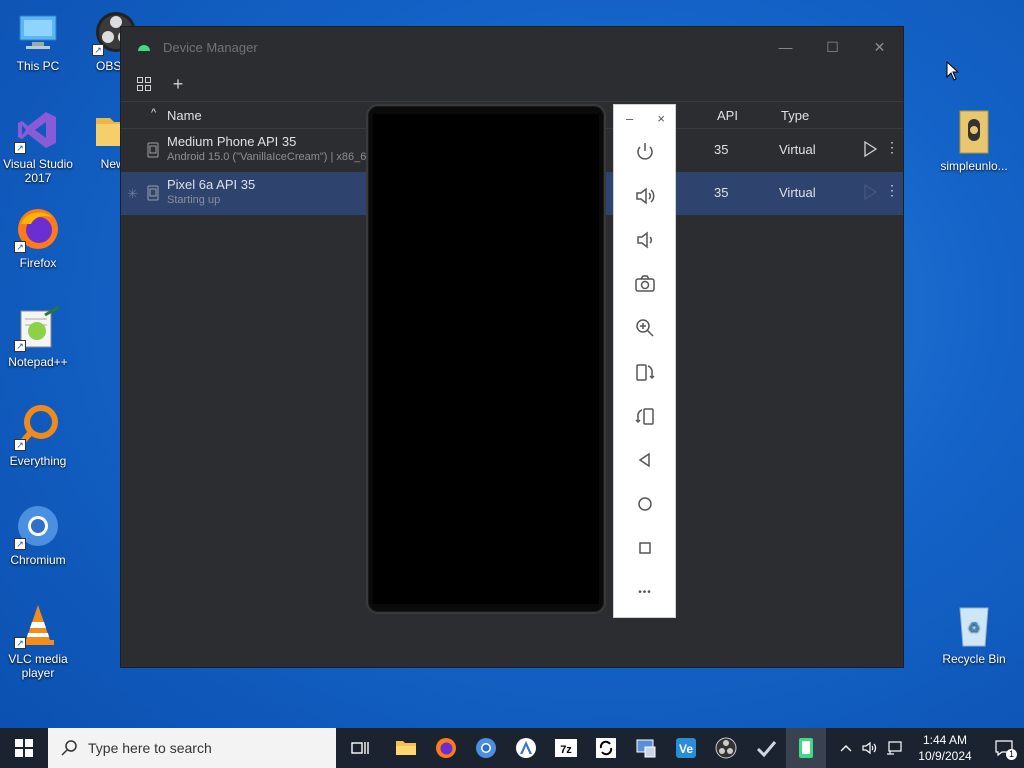 This screenshot has width=1024, height=768. What do you see at coordinates (38, 625) in the screenshot?
I see `vlc-cone-icon: ↗` at bounding box center [38, 625].